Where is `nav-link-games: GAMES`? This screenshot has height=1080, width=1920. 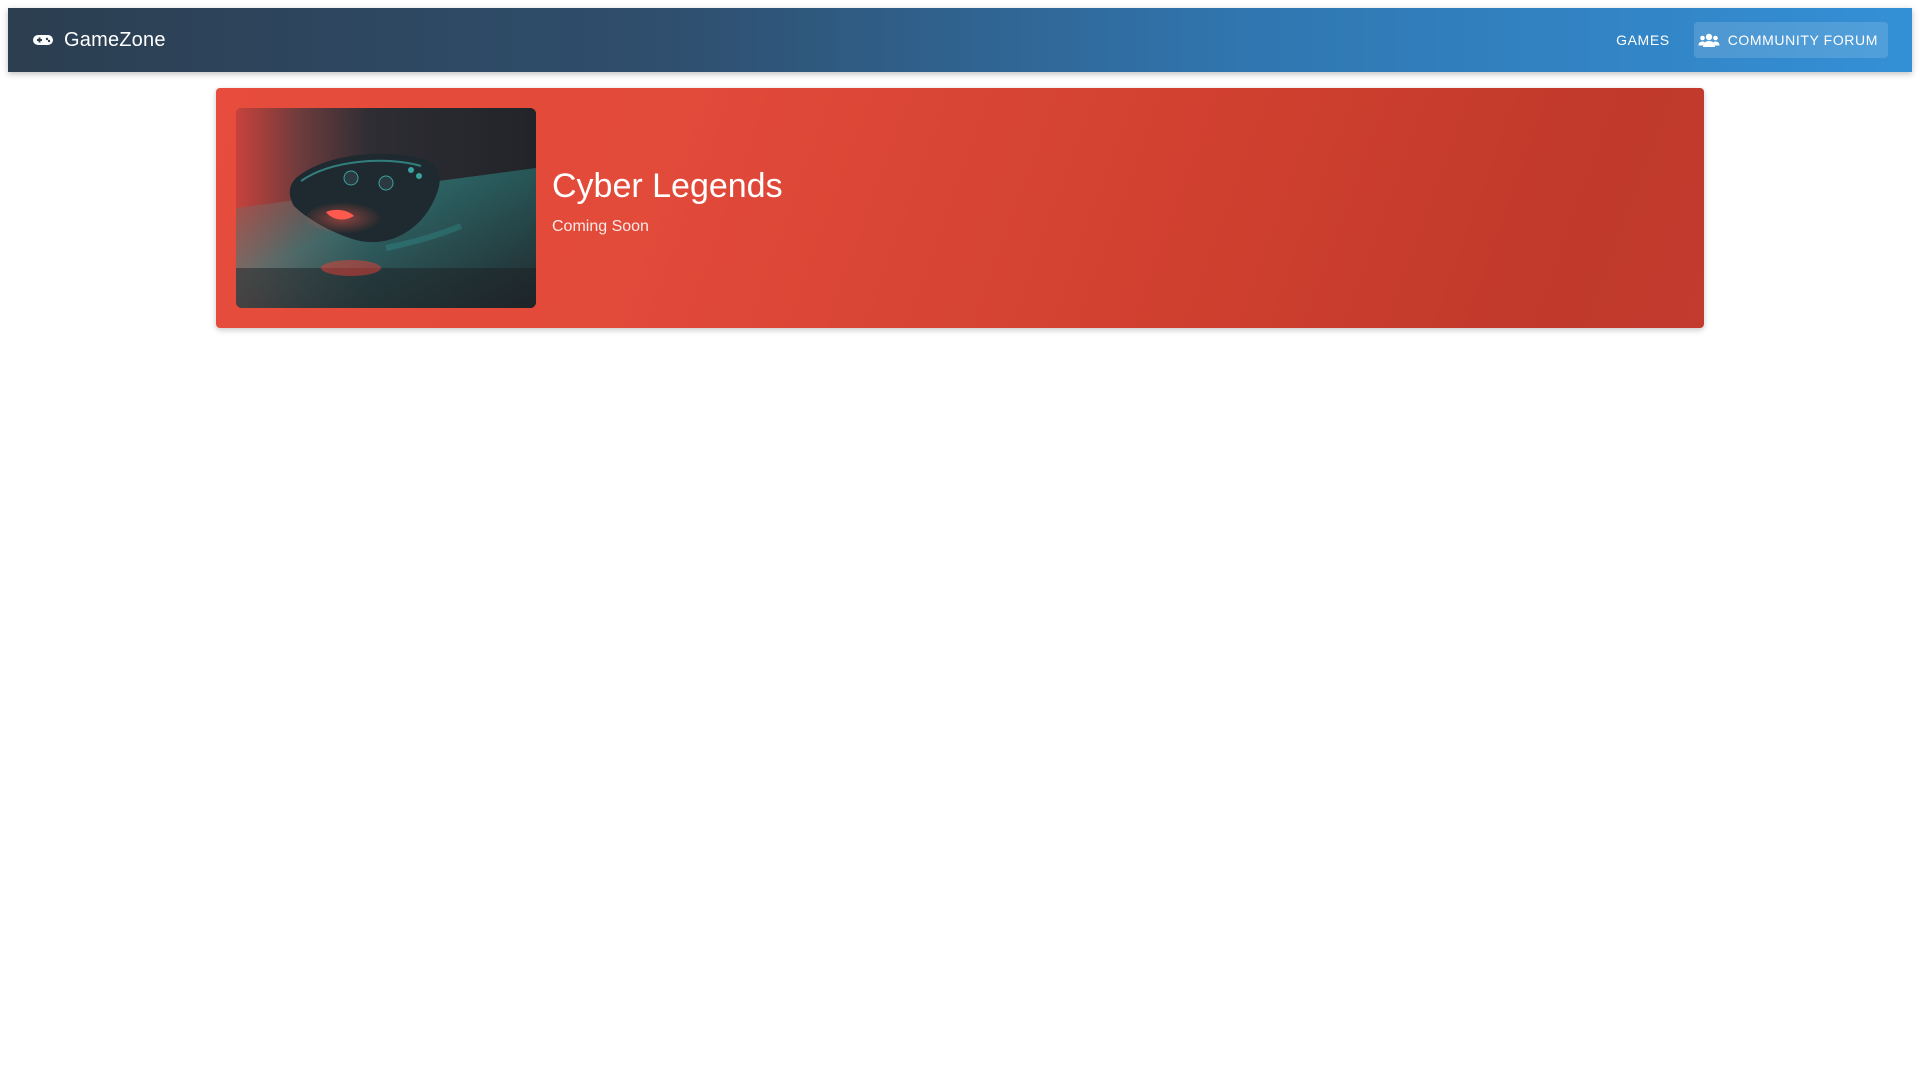 nav-link-games: GAMES is located at coordinates (1643, 40).